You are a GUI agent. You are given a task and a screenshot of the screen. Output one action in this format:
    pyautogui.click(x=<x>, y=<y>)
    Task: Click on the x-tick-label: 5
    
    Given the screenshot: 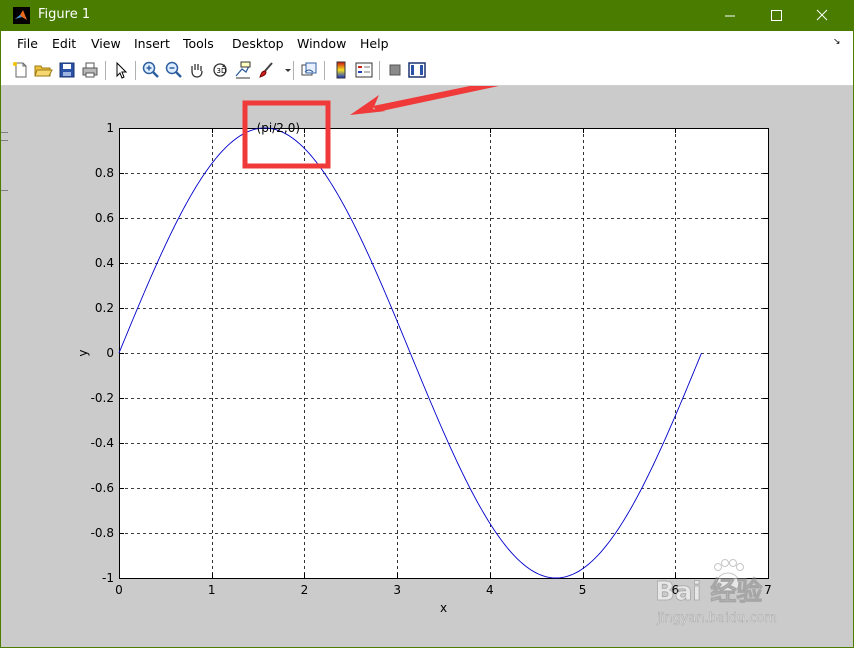 What is the action you would take?
    pyautogui.click(x=583, y=590)
    